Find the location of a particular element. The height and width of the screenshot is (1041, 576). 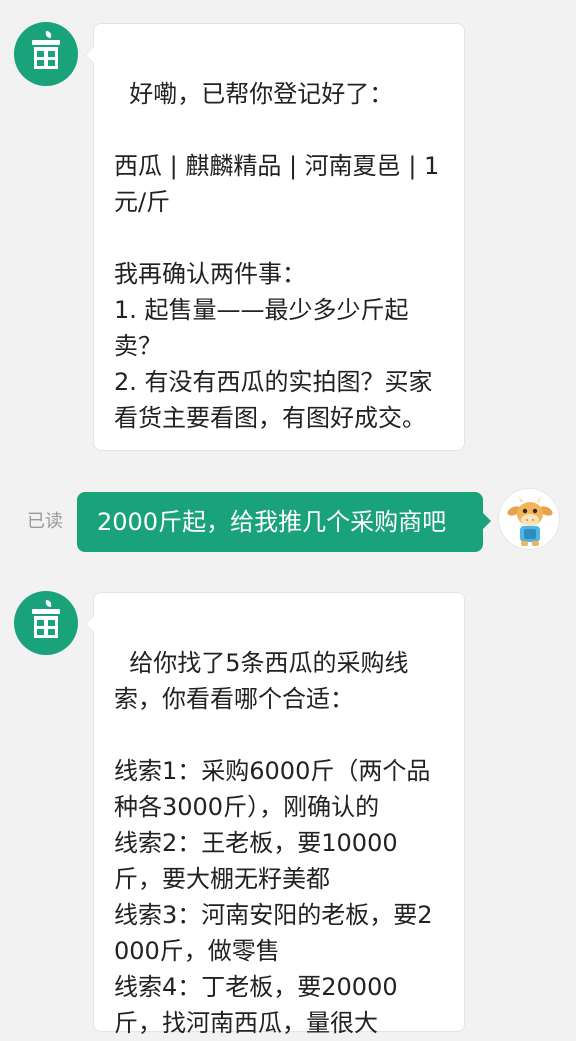

user-message-bubble: 2000斤起，给我推几个采购商吧 is located at coordinates (284, 522).